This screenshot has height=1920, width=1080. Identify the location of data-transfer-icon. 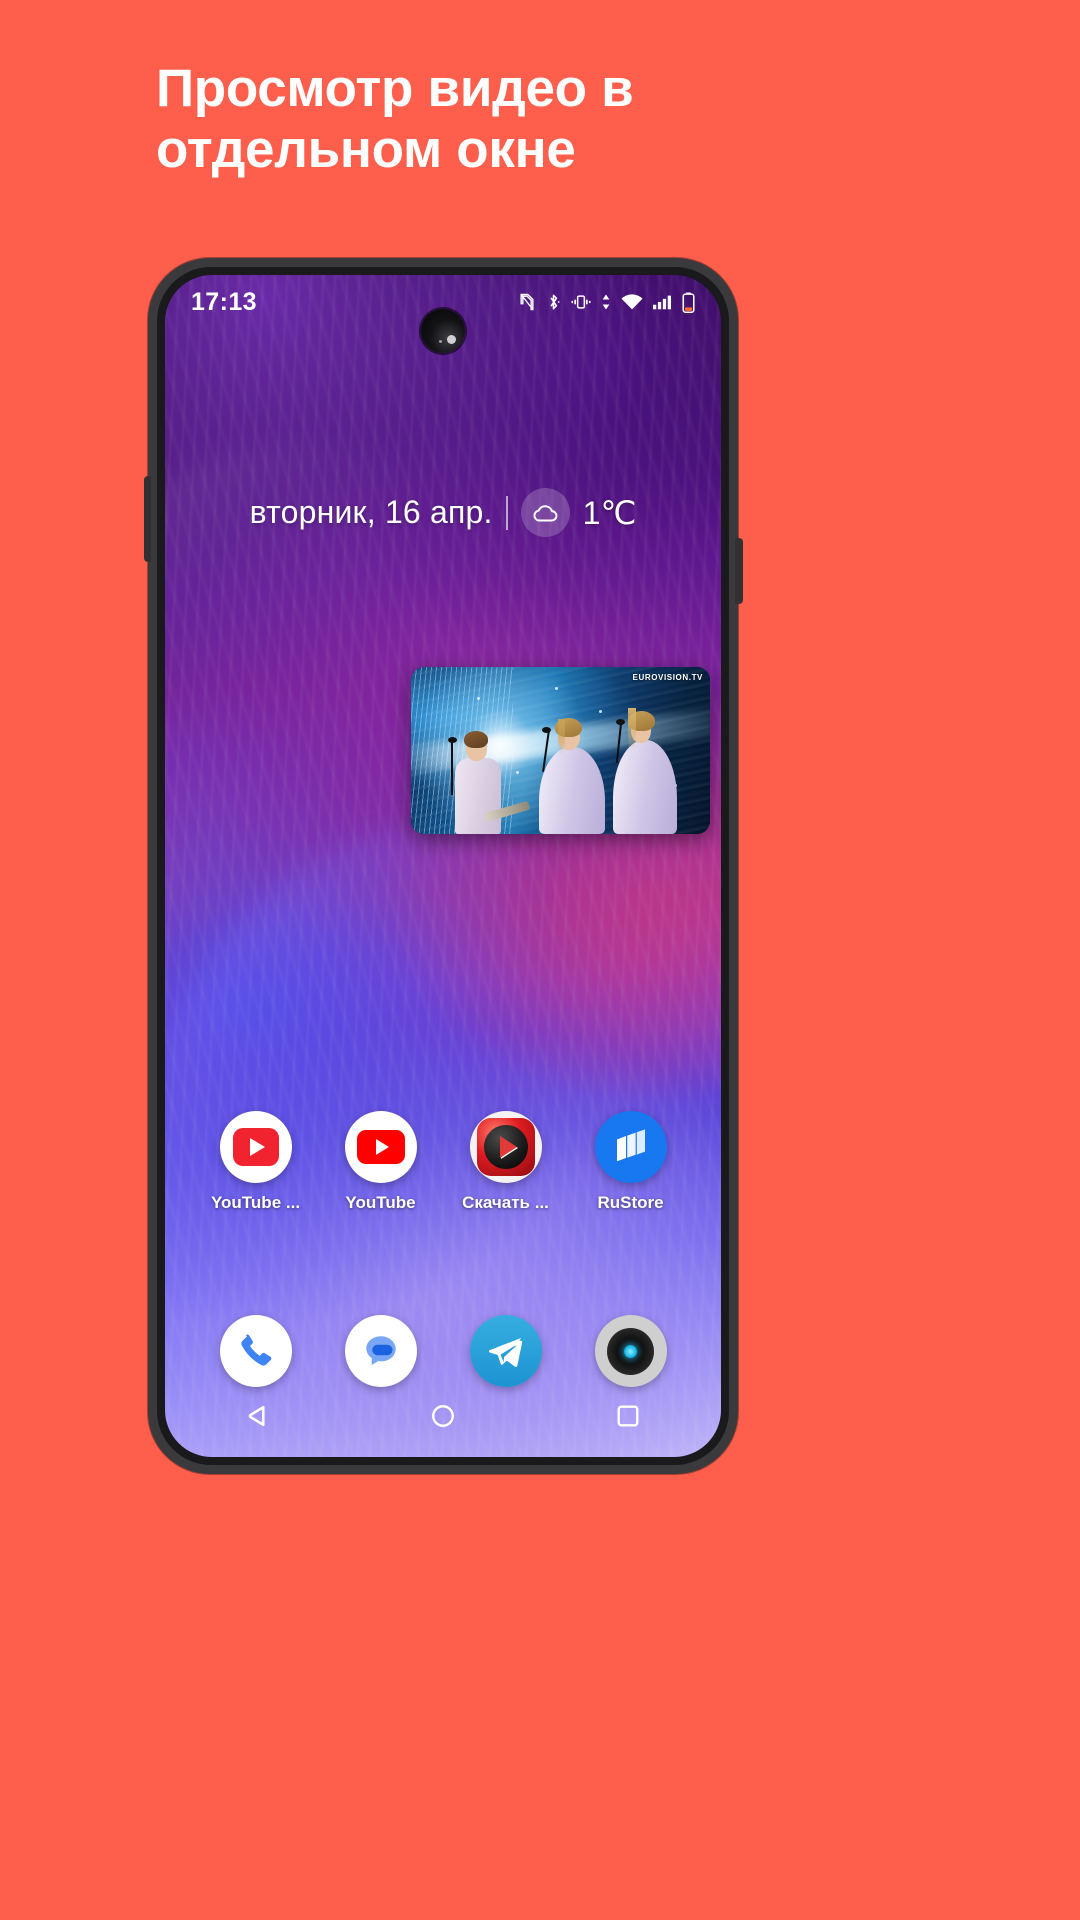
(606, 302).